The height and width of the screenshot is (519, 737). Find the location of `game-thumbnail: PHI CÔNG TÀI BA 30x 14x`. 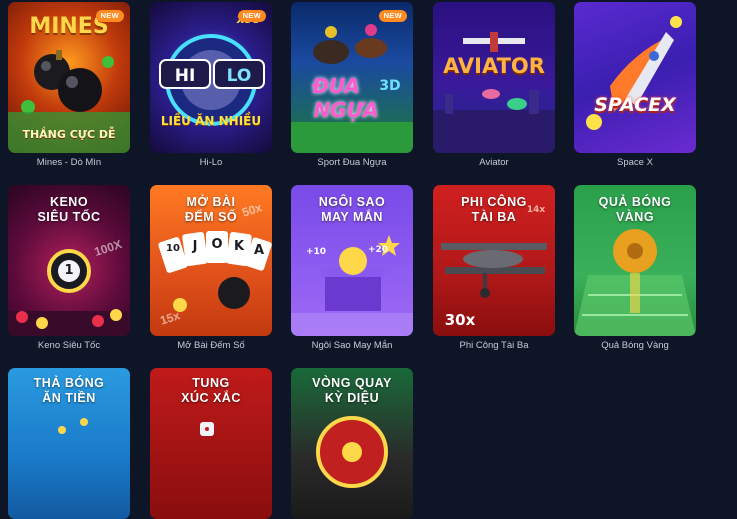

game-thumbnail: PHI CÔNG TÀI BA 30x 14x is located at coordinates (494, 260).